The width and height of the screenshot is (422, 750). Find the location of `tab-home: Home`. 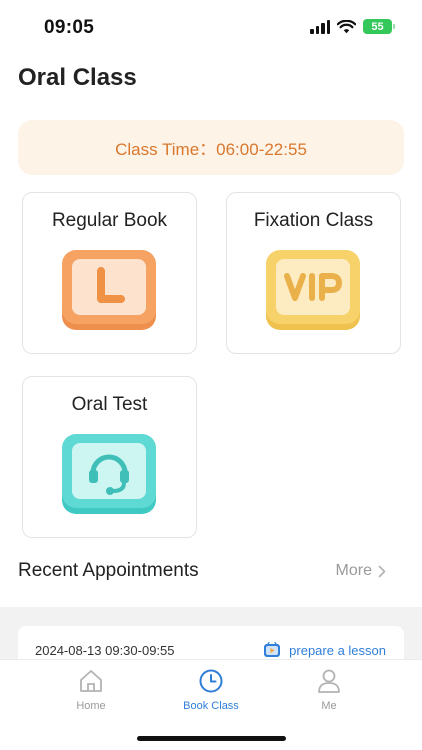

tab-home: Home is located at coordinates (91, 690).